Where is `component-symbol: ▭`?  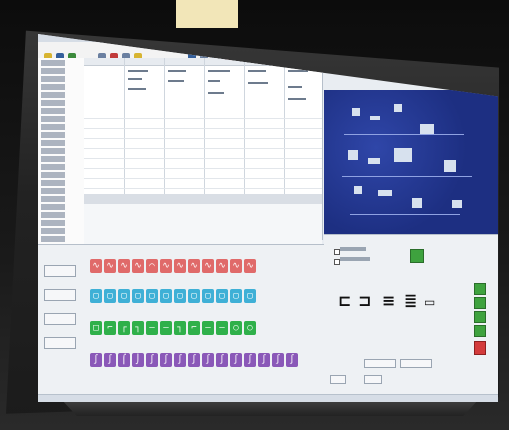 component-symbol: ▭ is located at coordinates (430, 302).